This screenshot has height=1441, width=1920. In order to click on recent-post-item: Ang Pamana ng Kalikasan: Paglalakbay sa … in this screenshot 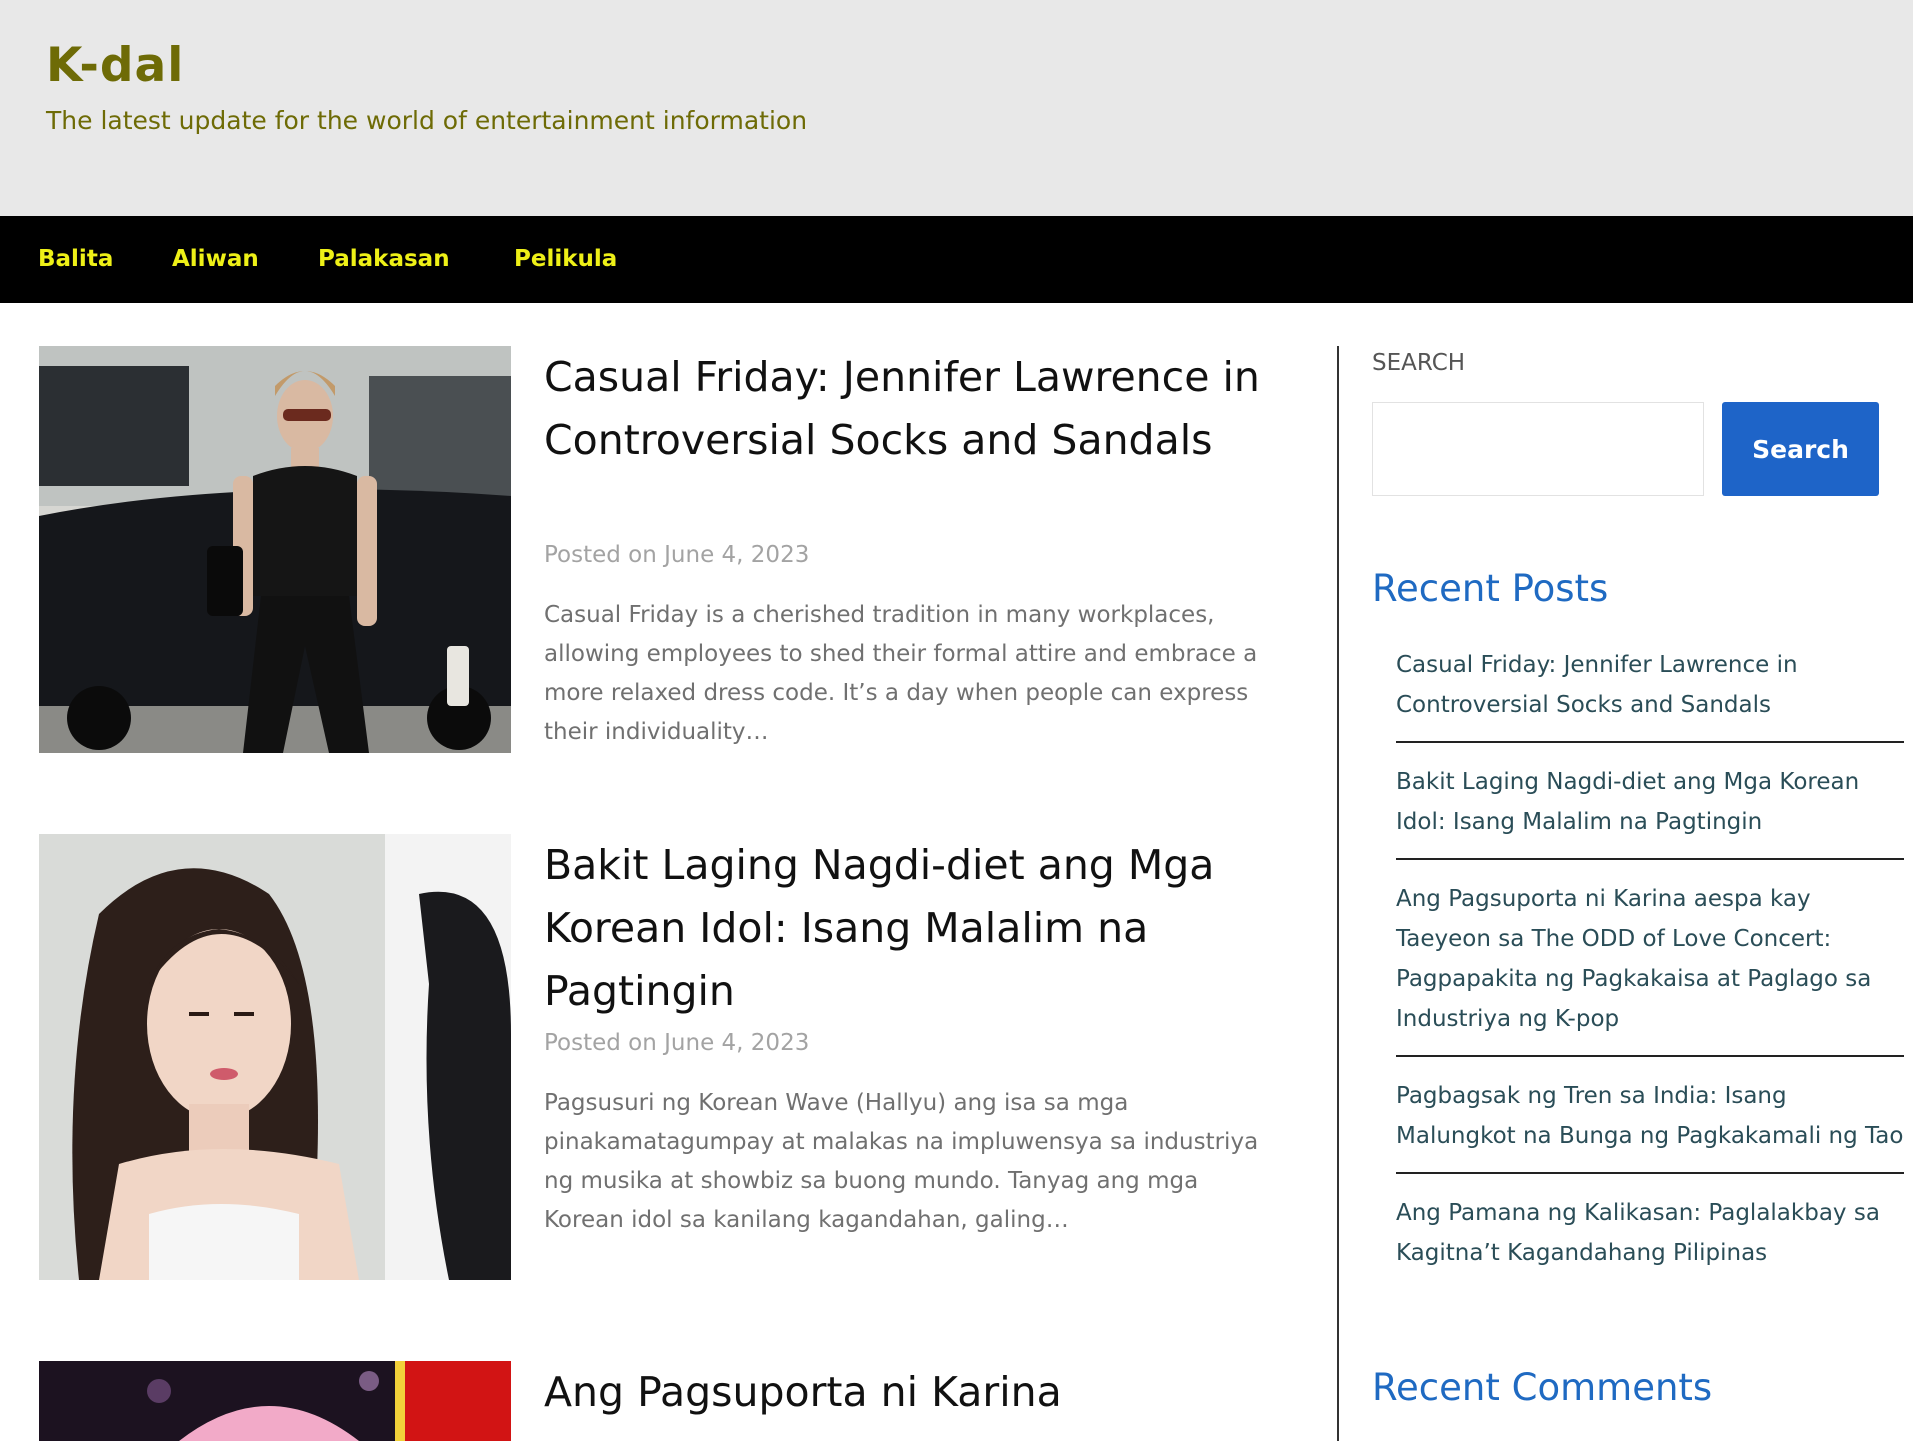, I will do `click(1650, 1238)`.